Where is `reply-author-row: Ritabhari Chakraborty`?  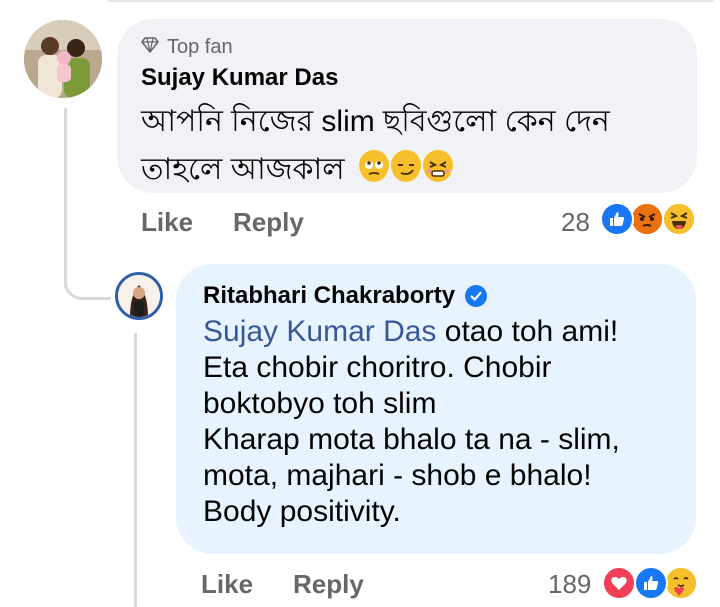 reply-author-row: Ritabhari Chakraborty is located at coordinates (345, 296).